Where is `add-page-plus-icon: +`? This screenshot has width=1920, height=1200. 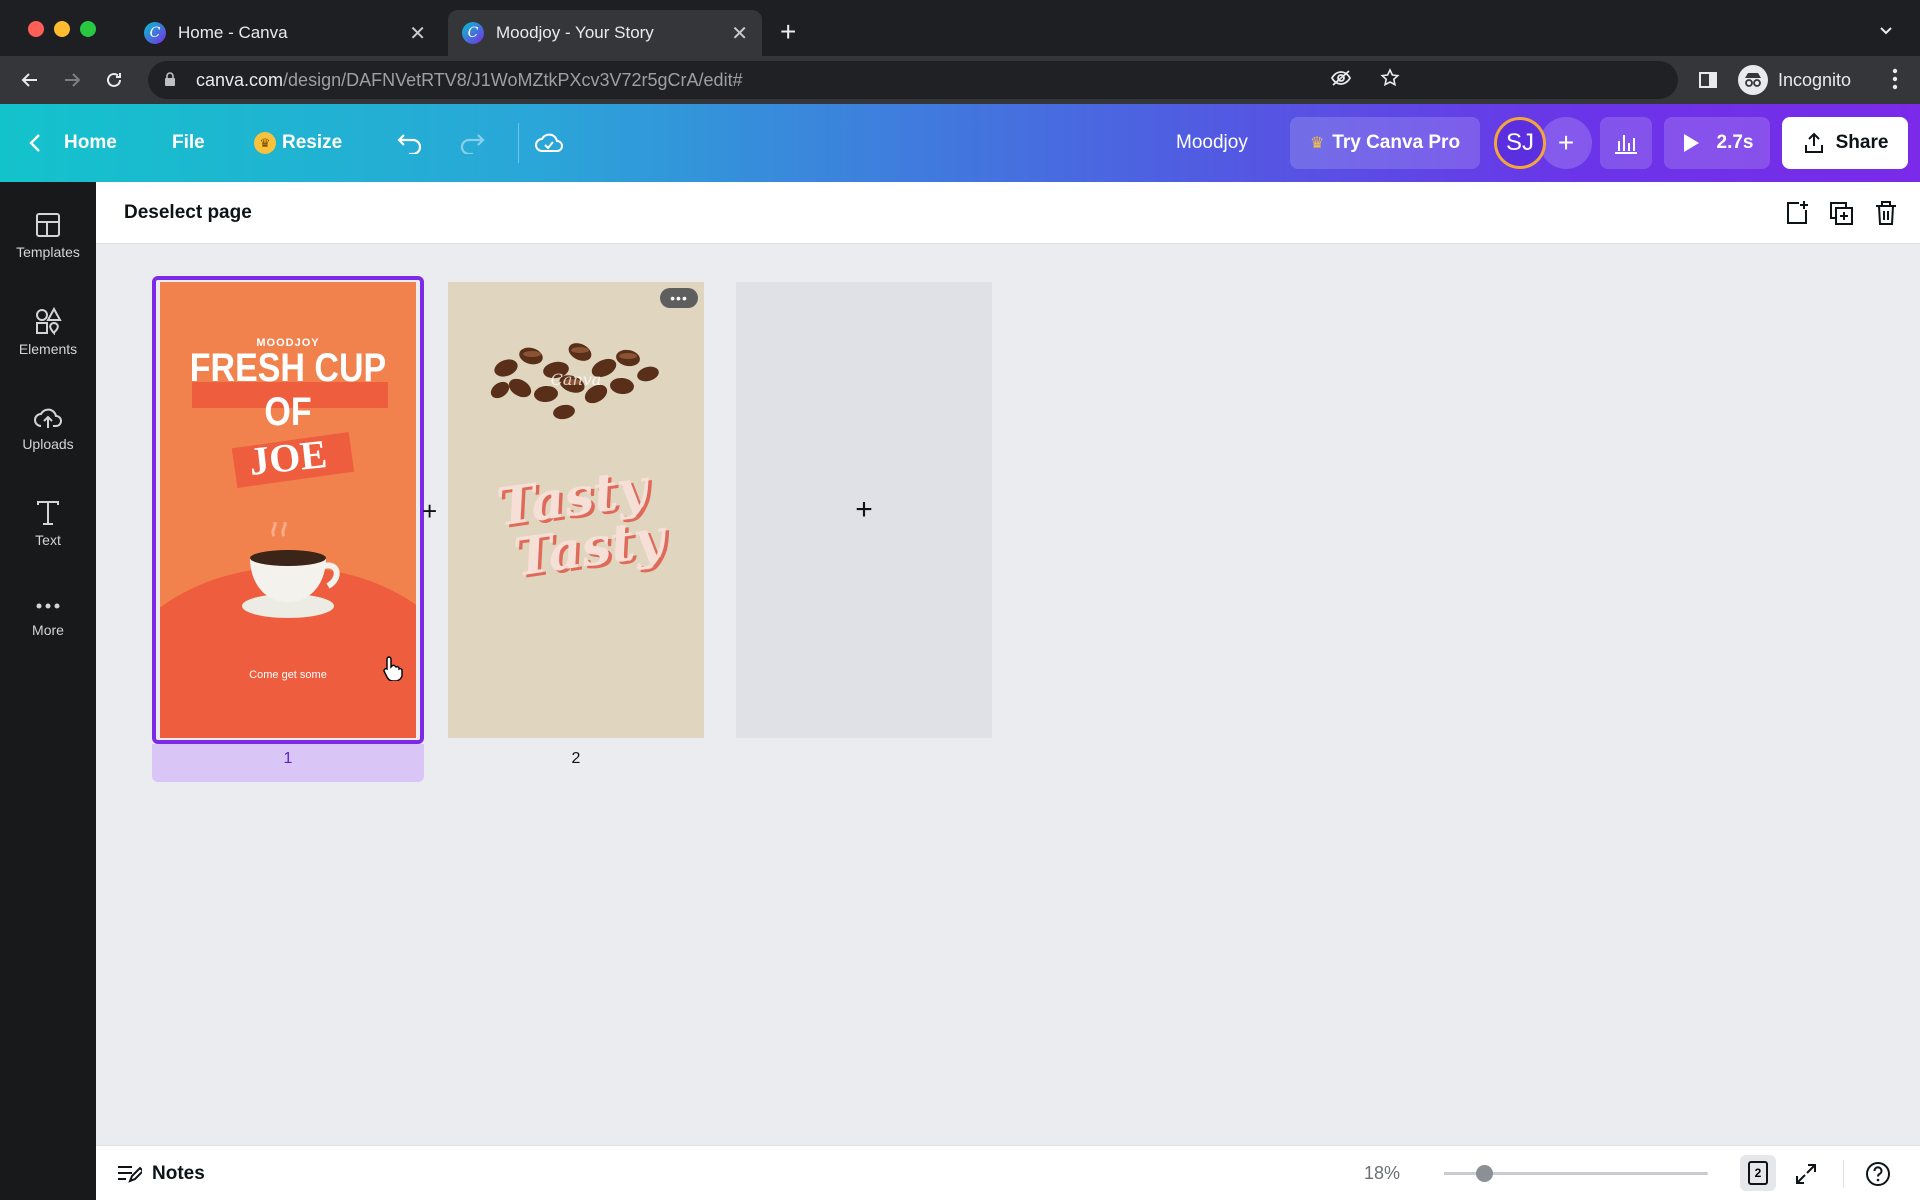
add-page-plus-icon: + is located at coordinates (864, 509).